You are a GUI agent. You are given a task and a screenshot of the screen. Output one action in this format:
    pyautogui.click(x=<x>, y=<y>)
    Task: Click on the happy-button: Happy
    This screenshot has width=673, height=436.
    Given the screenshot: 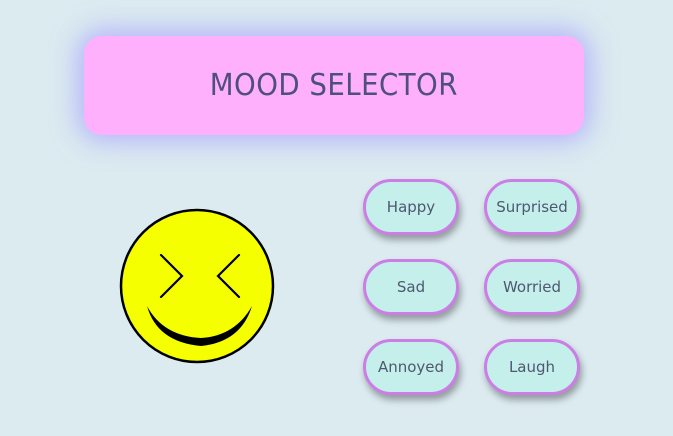 What is the action you would take?
    pyautogui.click(x=411, y=207)
    